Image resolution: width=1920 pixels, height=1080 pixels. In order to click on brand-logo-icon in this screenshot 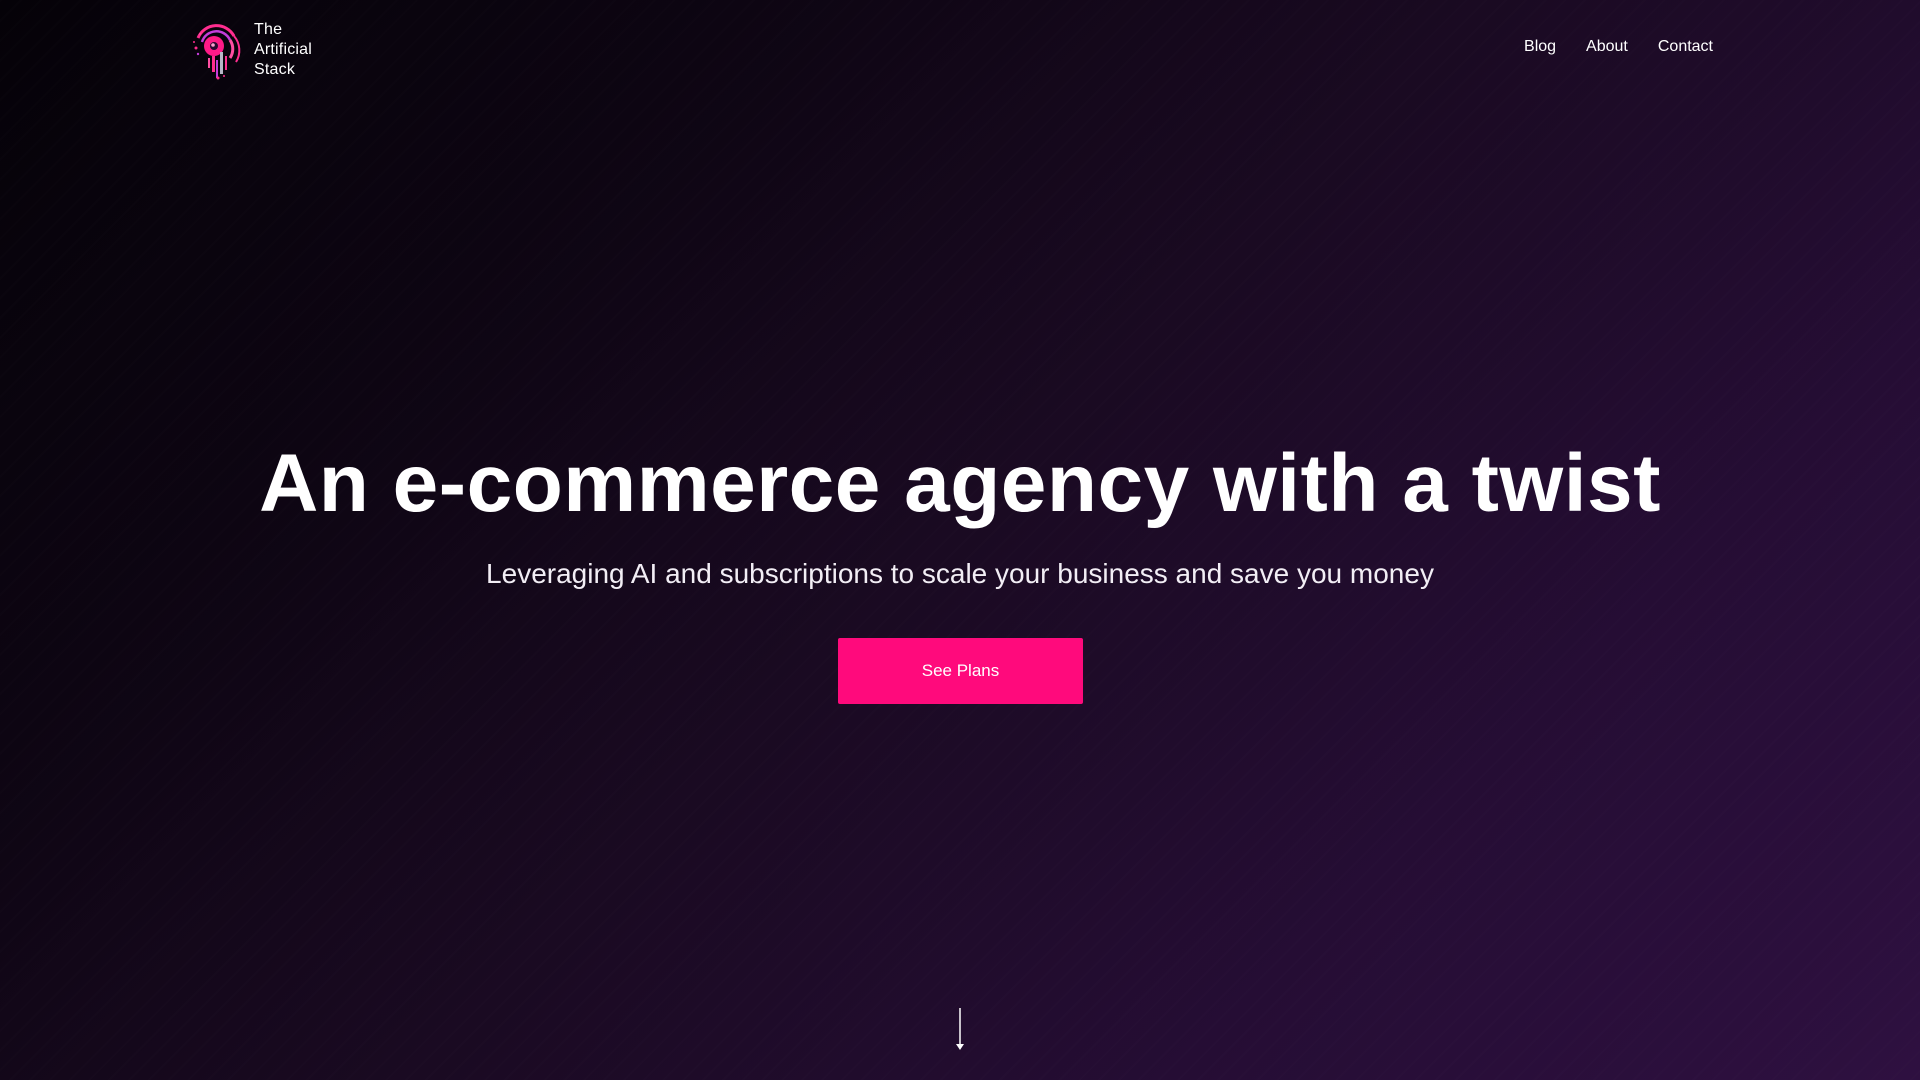, I will do `click(217, 52)`.